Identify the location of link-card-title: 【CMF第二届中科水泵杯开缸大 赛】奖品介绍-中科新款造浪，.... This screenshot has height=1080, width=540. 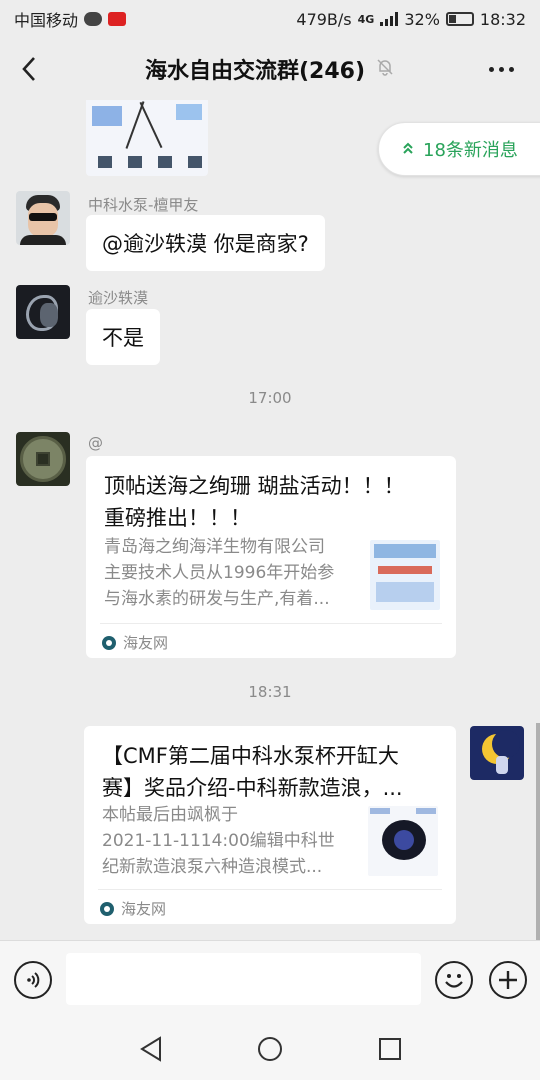
(270, 772).